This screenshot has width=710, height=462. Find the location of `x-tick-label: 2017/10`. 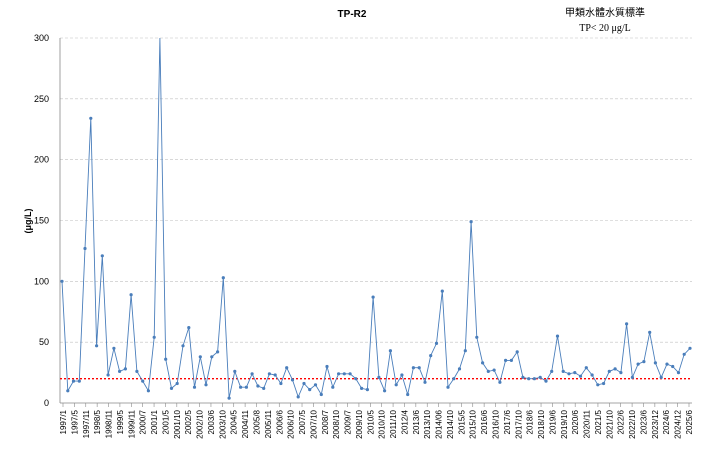

x-tick-label: 2017/10 is located at coordinates (518, 423).